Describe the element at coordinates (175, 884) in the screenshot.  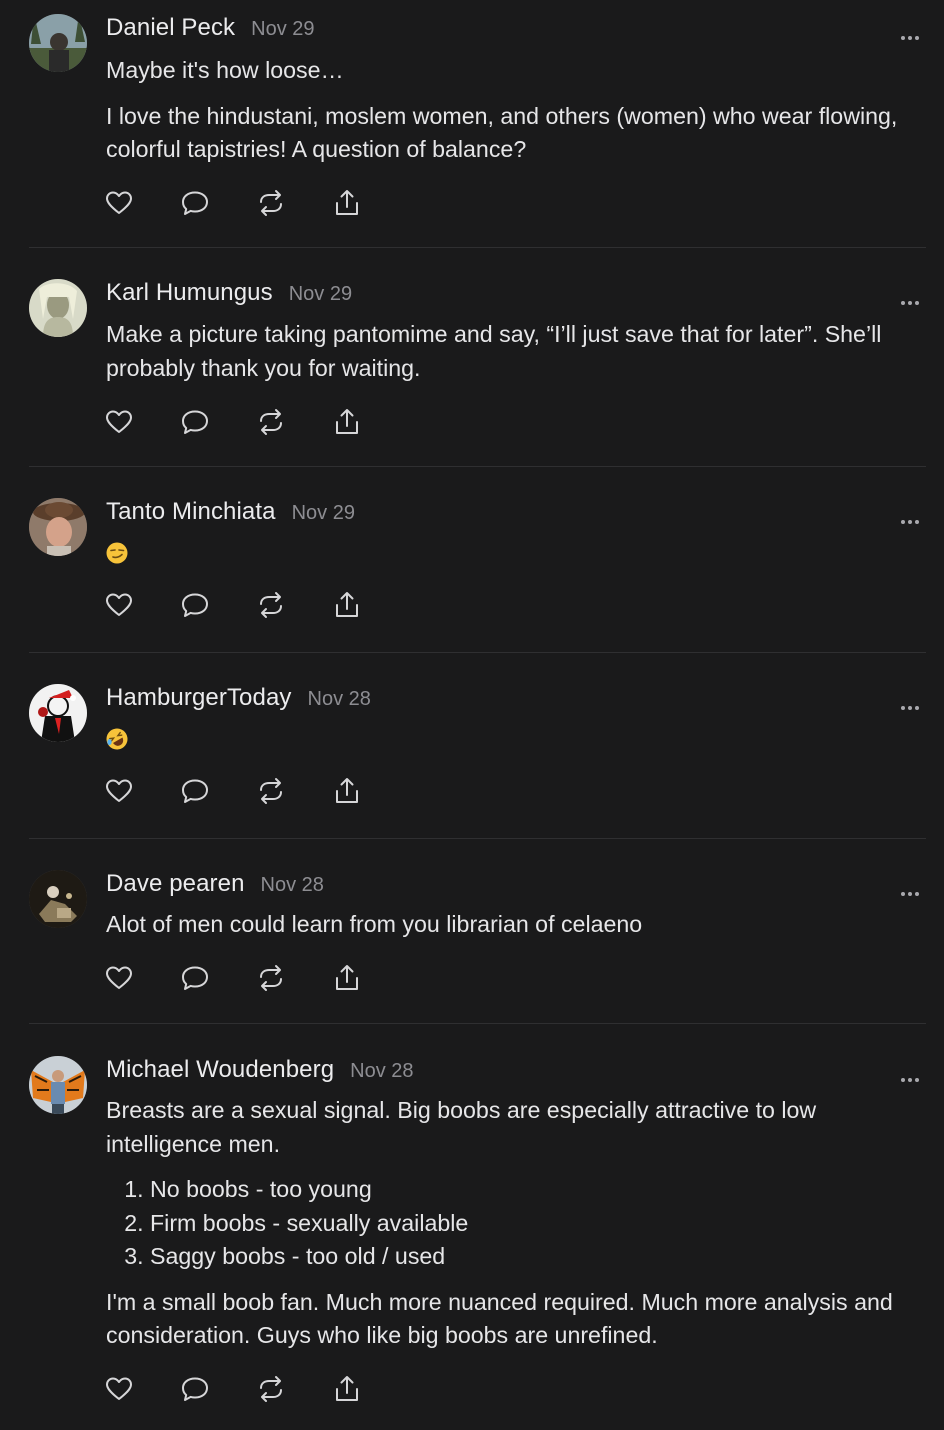
I see `author-name: Dave pearen` at that location.